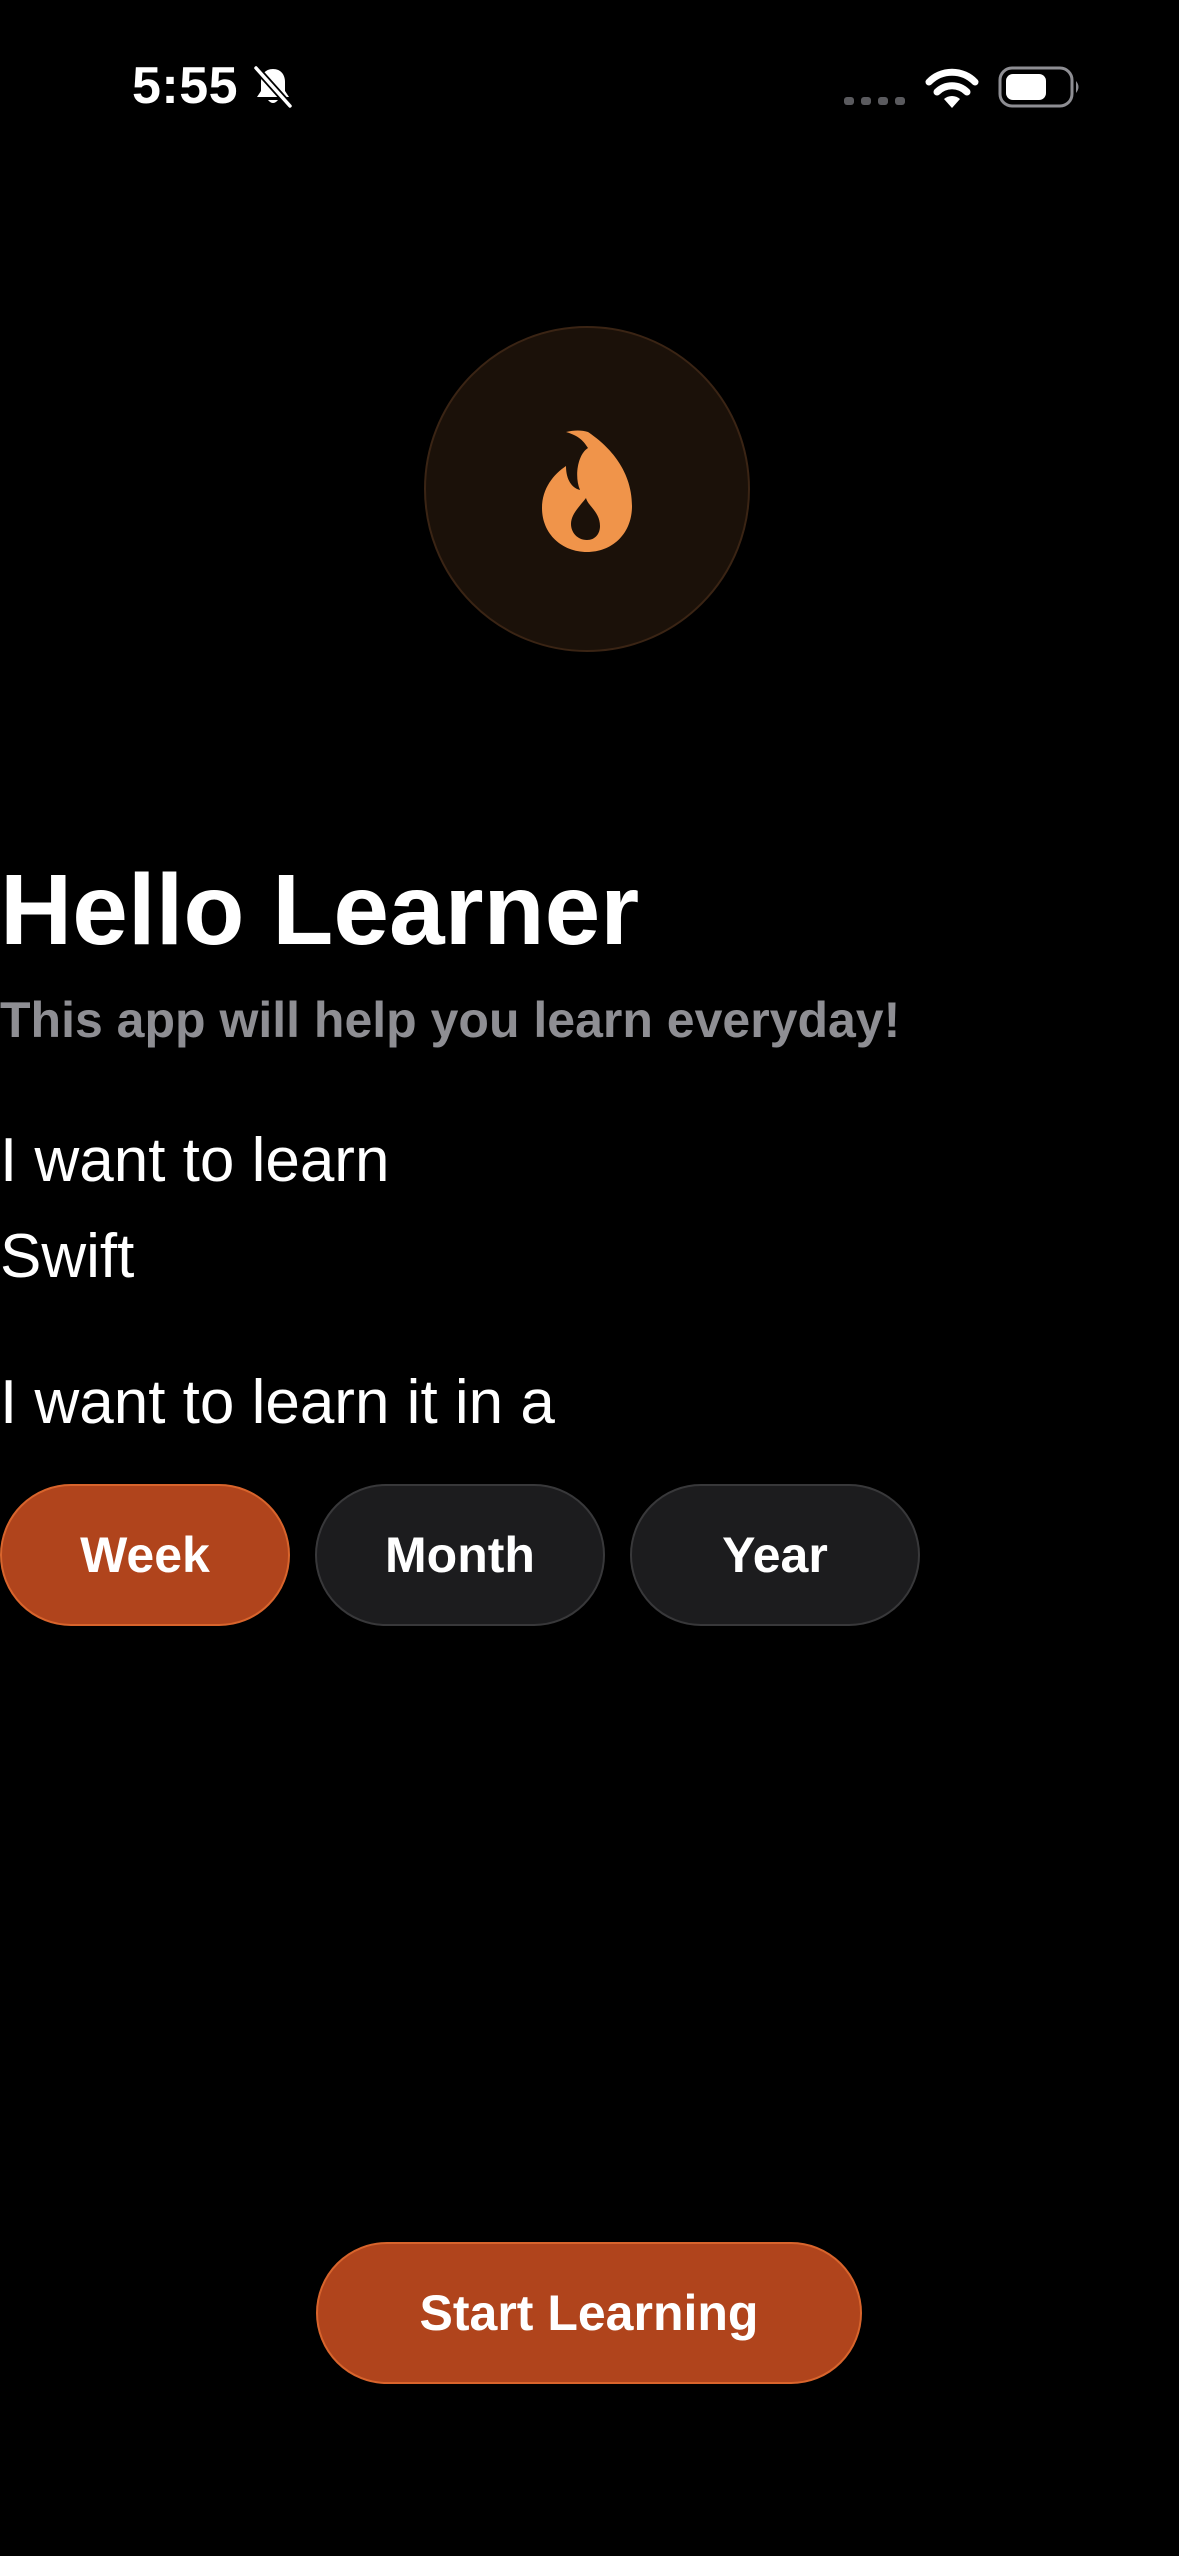 Image resolution: width=1179 pixels, height=2556 pixels. I want to click on page-subtitle: This app will help you learn everyday!, so click(450, 1020).